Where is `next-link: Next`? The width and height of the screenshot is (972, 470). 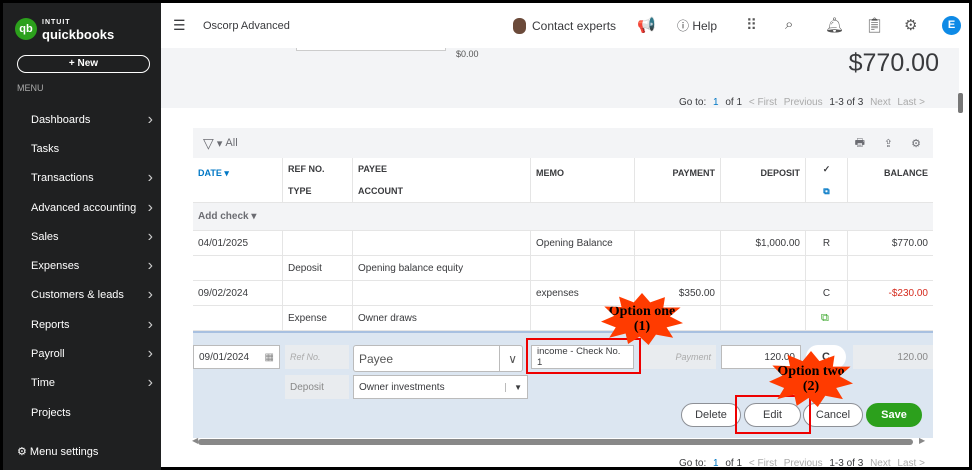
next-link: Next is located at coordinates (880, 102).